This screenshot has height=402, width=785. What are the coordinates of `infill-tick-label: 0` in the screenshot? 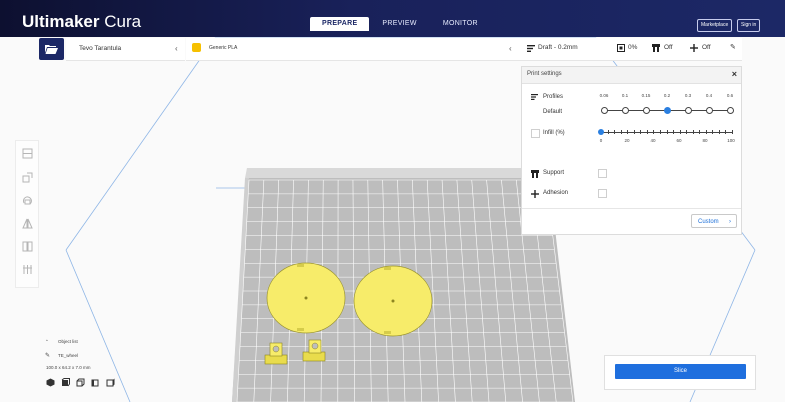 It's located at (601, 140).